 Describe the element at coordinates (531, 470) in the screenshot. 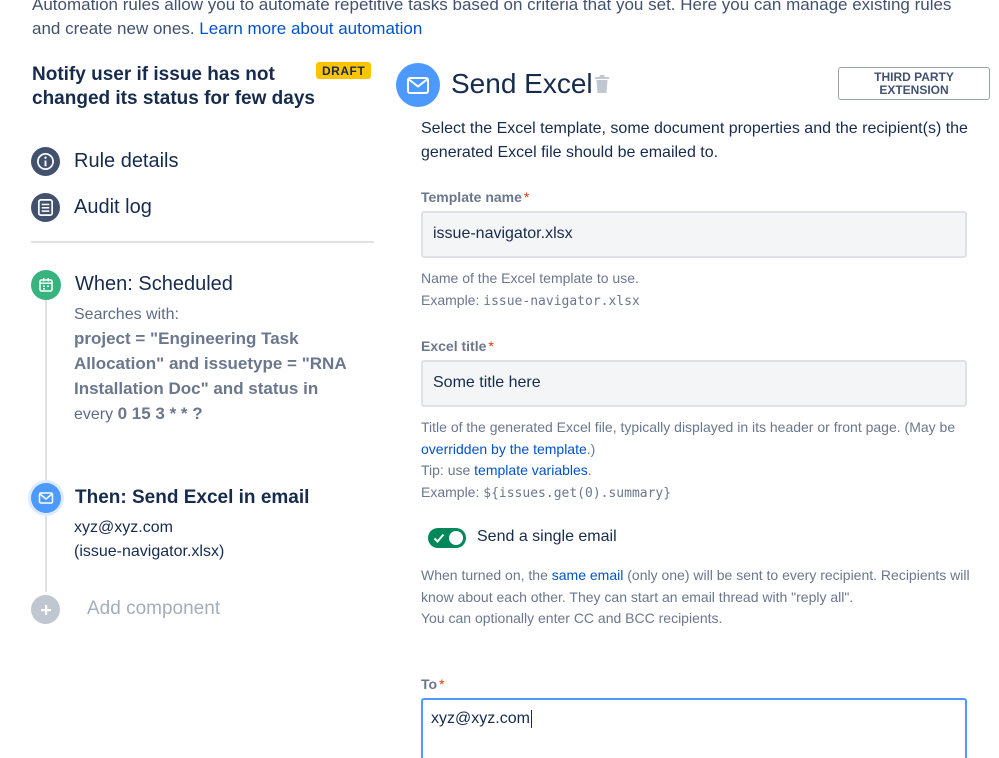

I see `template-variables-link: template variables` at that location.